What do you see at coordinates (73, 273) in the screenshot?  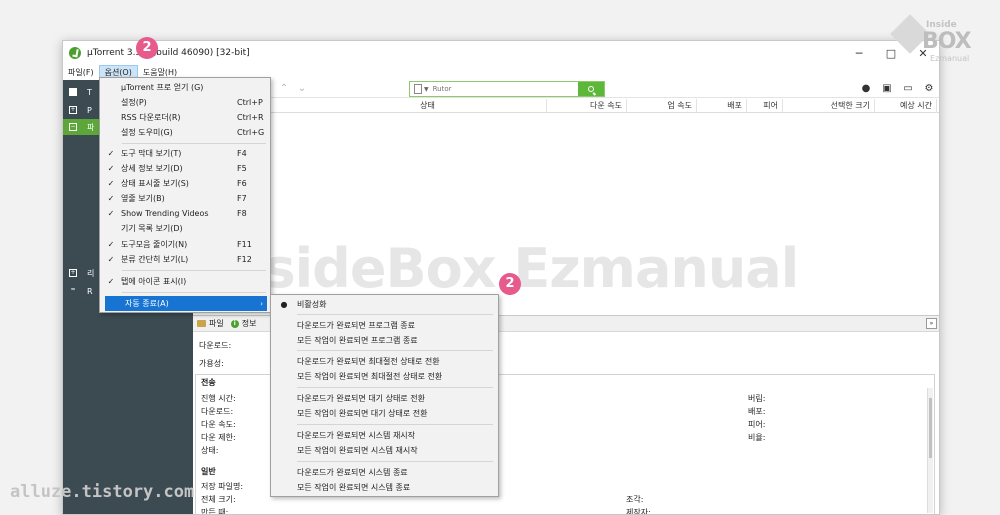 I see `label-tag-icon: +` at bounding box center [73, 273].